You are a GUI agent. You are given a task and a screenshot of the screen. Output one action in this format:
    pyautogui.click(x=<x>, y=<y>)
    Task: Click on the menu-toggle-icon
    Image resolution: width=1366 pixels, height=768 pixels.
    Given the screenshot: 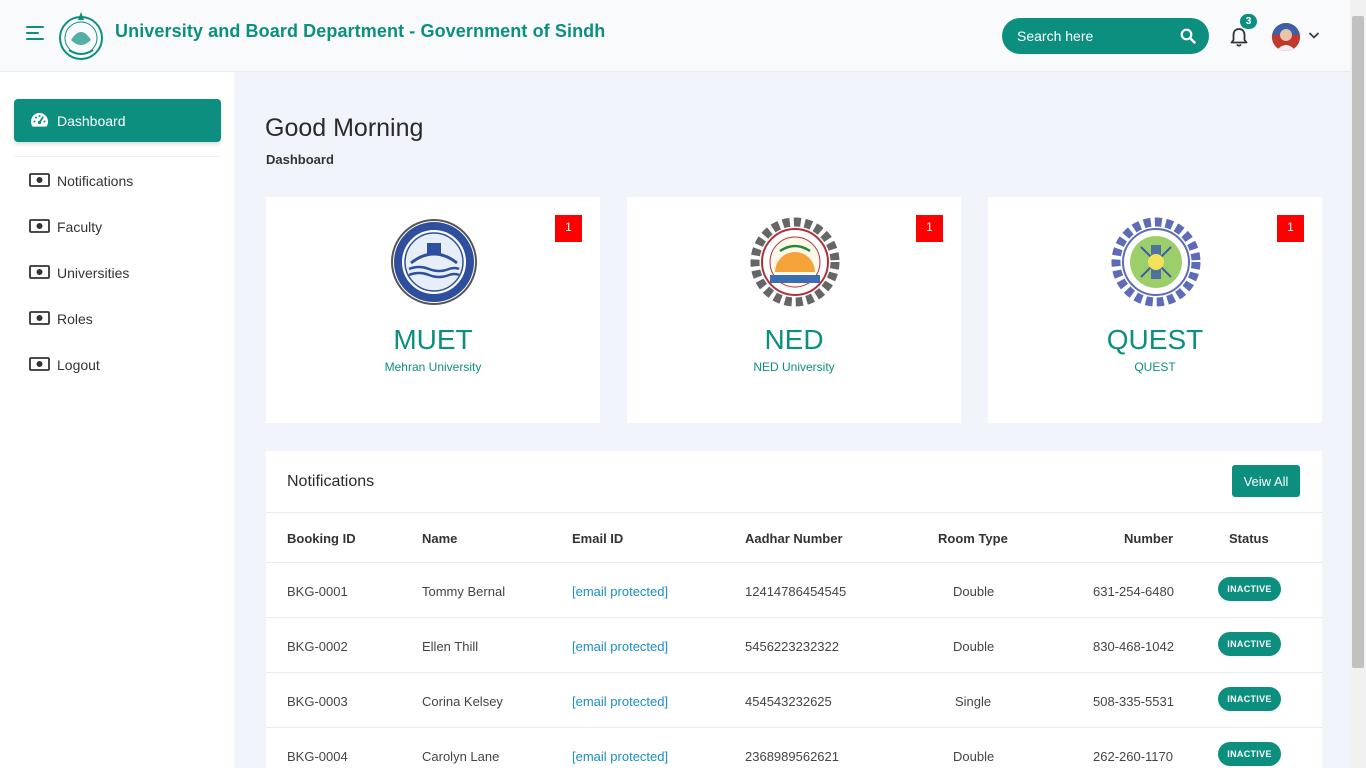 What is the action you would take?
    pyautogui.click(x=36, y=35)
    